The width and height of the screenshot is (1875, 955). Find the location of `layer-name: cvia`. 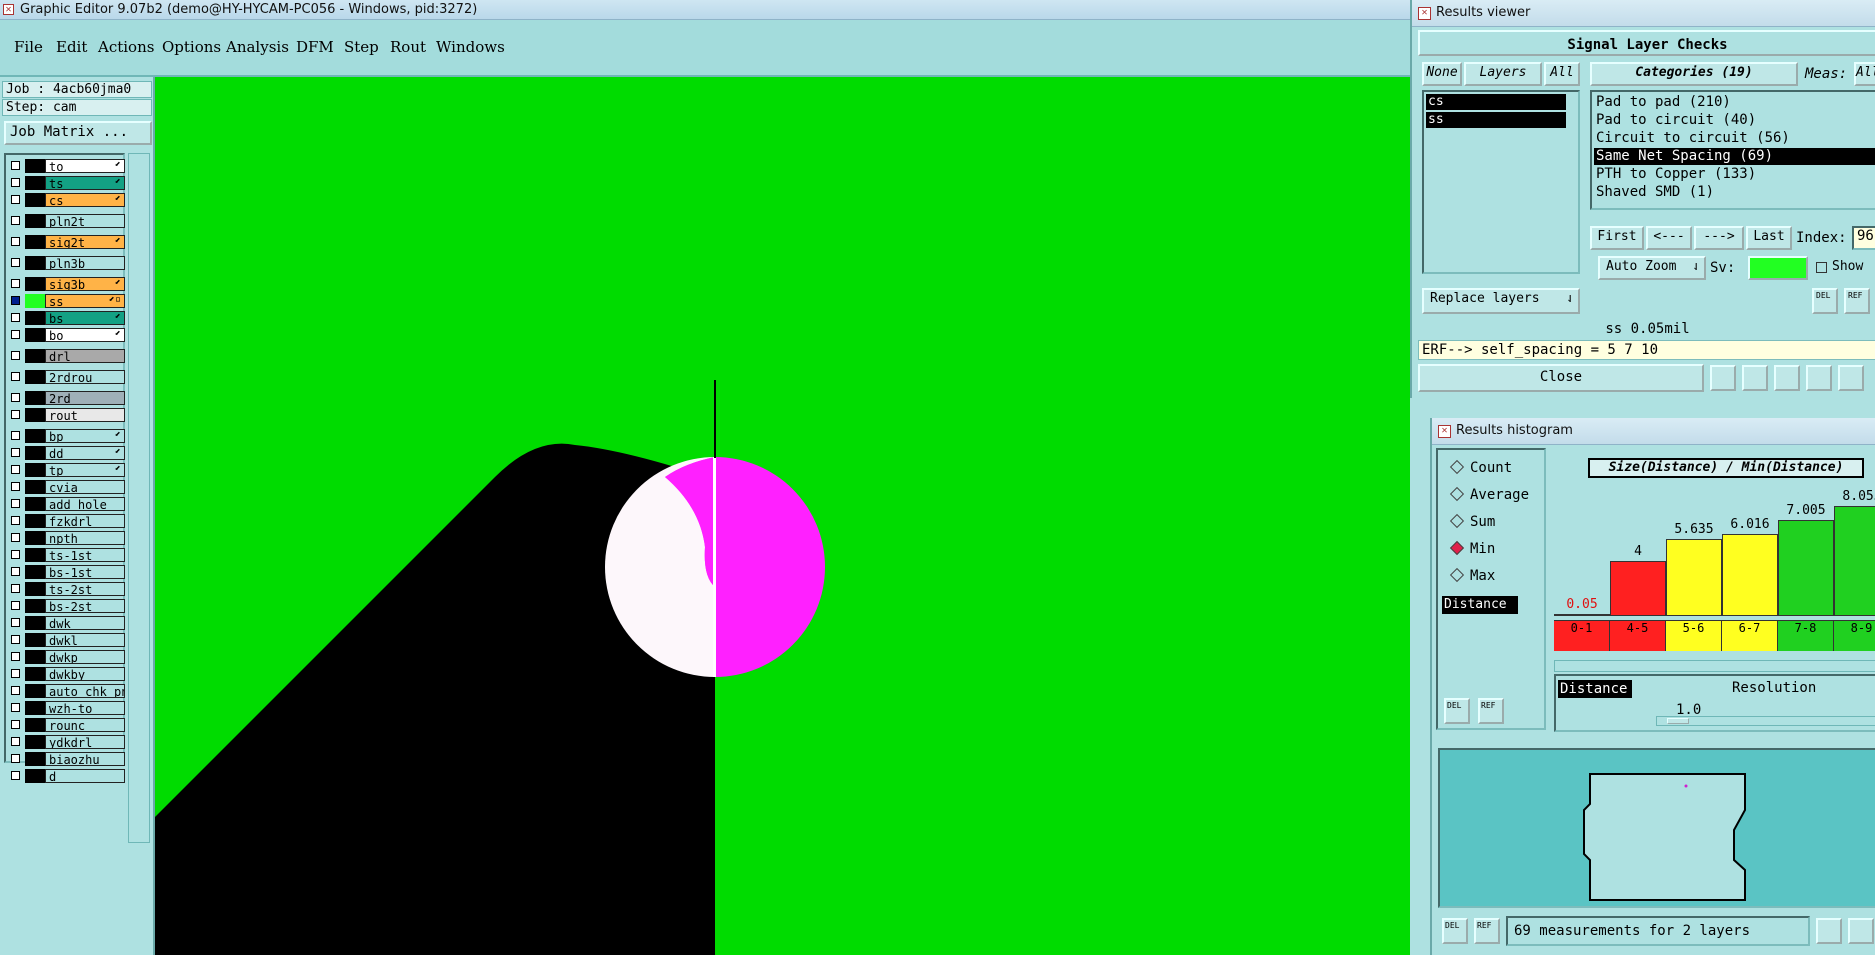

layer-name: cvia is located at coordinates (85, 487).